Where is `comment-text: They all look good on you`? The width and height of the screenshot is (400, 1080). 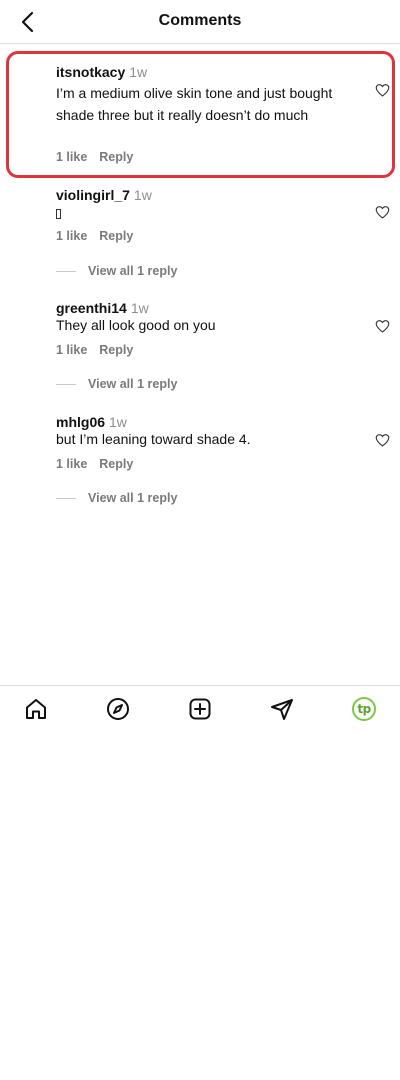 comment-text: They all look good on you is located at coordinates (136, 325).